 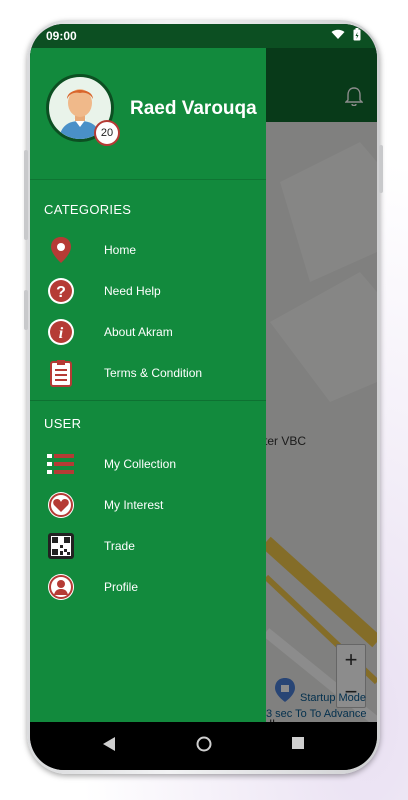 What do you see at coordinates (61, 36) in the screenshot?
I see `status-time: 09:00` at bounding box center [61, 36].